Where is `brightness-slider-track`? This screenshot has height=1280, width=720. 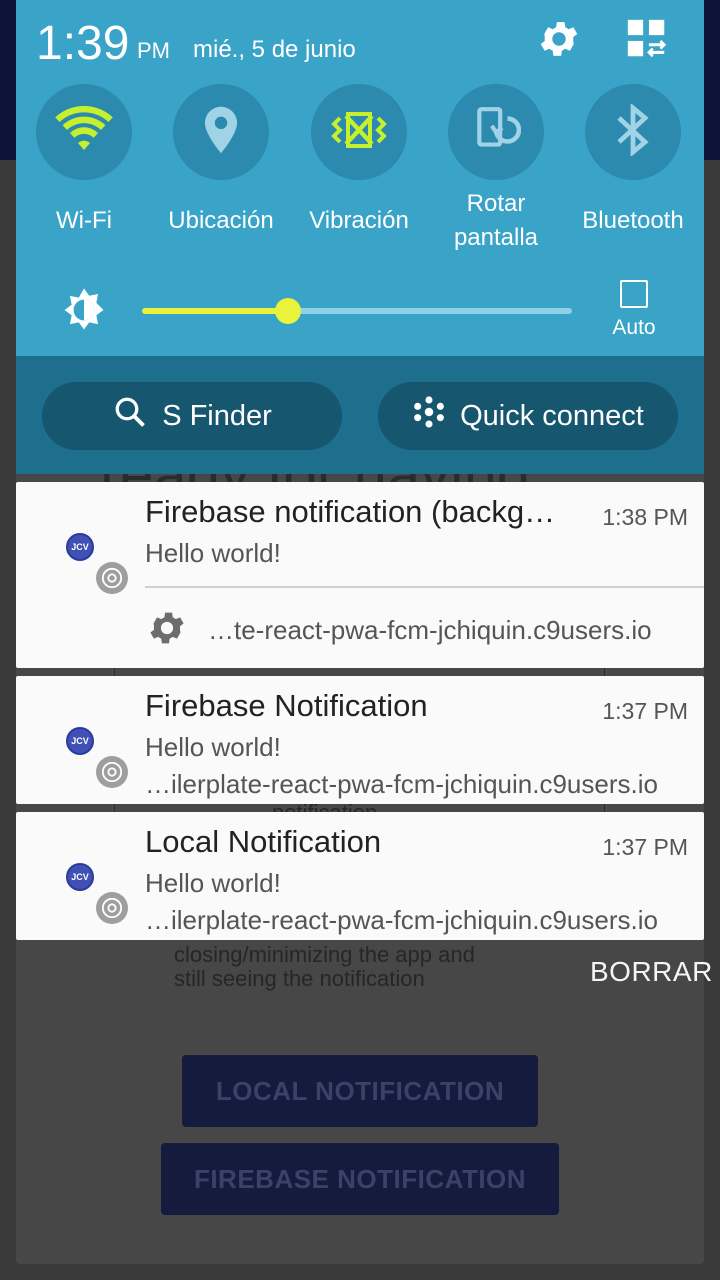
brightness-slider-track is located at coordinates (430, 311).